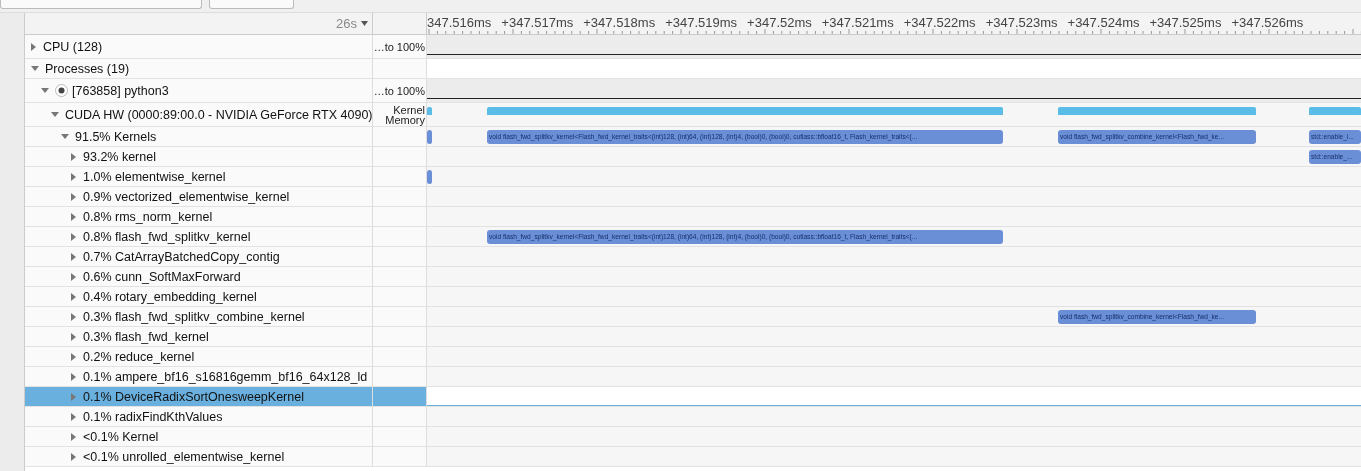 This screenshot has width=1361, height=471. I want to click on tree-label: 0.1% radixFindKthValues, so click(153, 416).